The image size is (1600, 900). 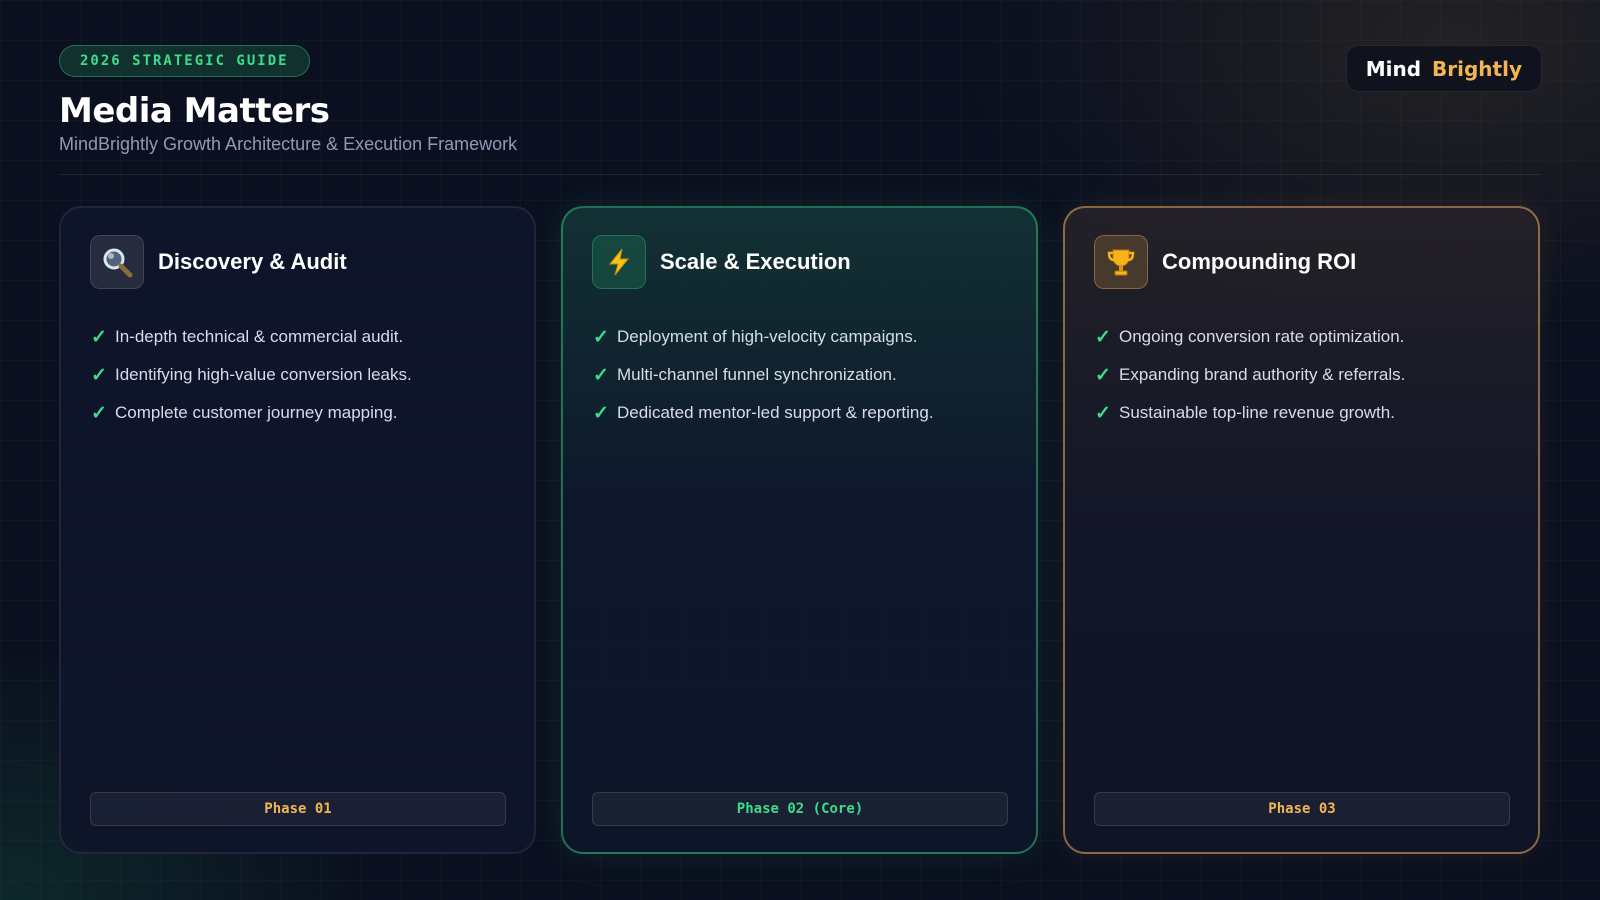 I want to click on list-item-text: Multi-channel funnel synchronization., so click(x=757, y=374).